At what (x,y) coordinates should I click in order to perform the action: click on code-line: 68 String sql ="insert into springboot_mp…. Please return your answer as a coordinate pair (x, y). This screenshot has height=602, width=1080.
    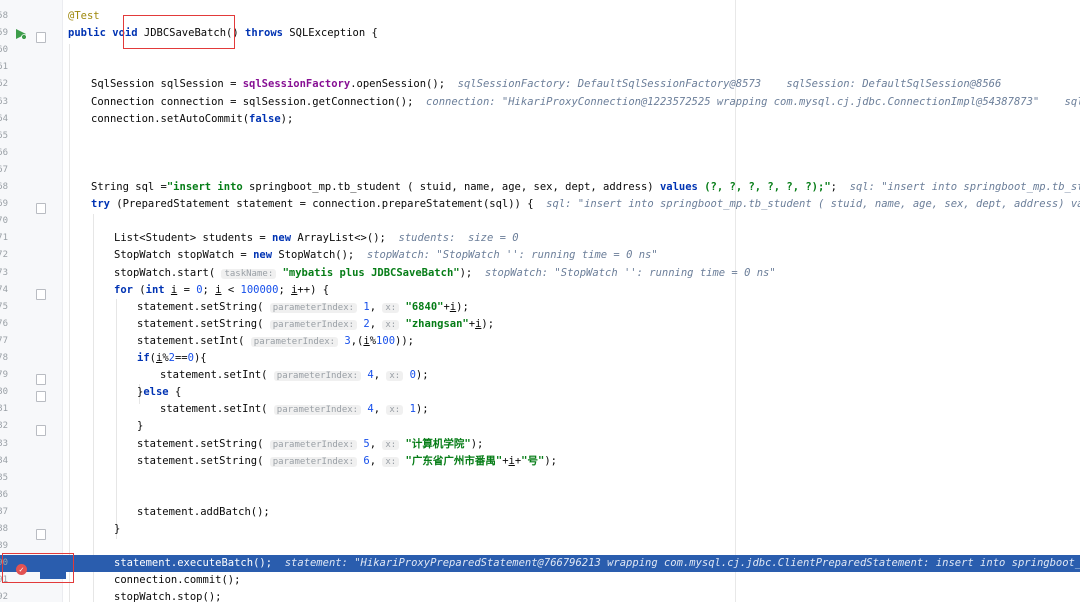
    Looking at the image, I should click on (540, 187).